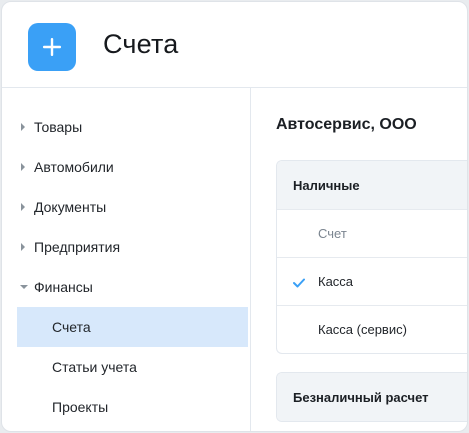 The image size is (469, 433). Describe the element at coordinates (70, 207) in the screenshot. I see `sidebar-item-label: Документы` at that location.